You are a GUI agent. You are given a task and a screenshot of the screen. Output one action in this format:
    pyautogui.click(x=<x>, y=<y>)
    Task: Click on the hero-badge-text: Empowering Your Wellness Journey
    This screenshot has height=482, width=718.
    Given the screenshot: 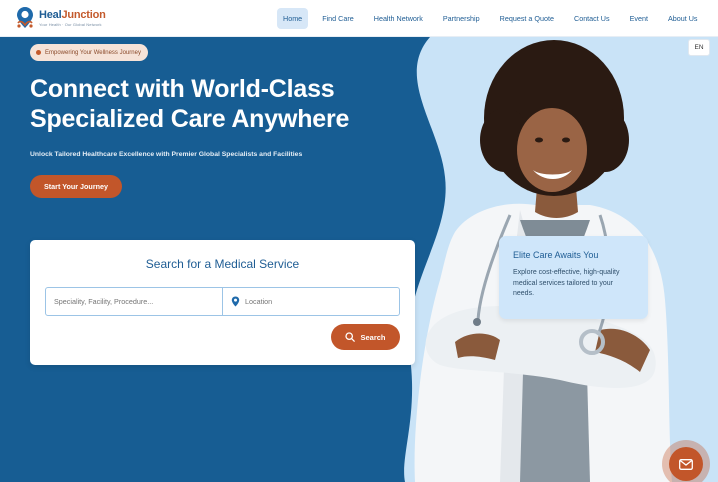 What is the action you would take?
    pyautogui.click(x=93, y=52)
    